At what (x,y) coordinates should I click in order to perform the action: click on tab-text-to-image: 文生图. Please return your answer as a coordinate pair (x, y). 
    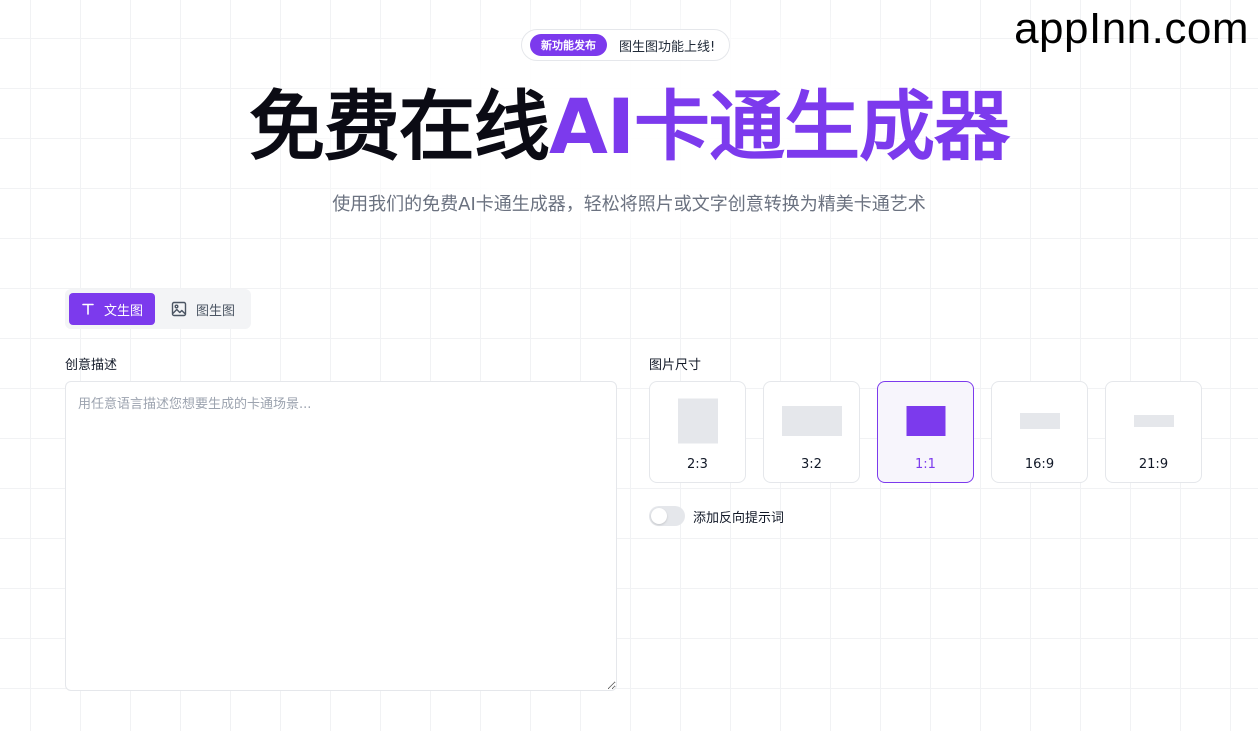
    Looking at the image, I should click on (112, 309).